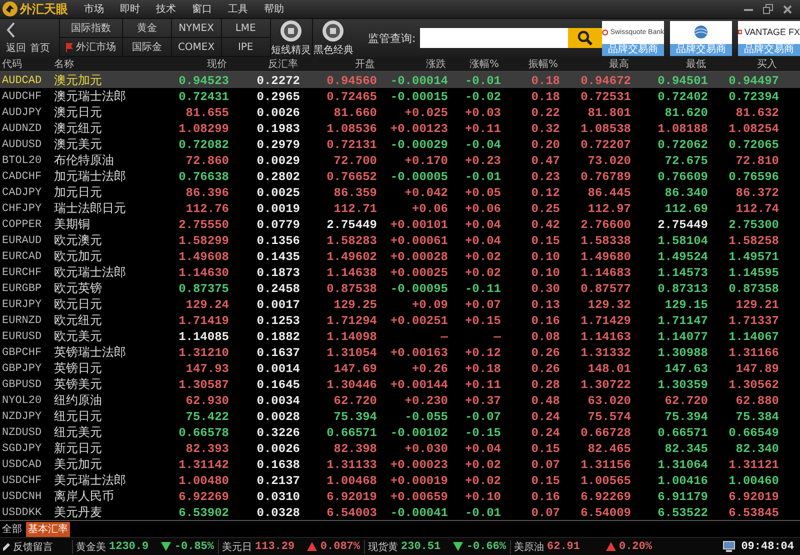  Describe the element at coordinates (203, 177) in the screenshot. I see `table-cell-text: 0.76638` at that location.